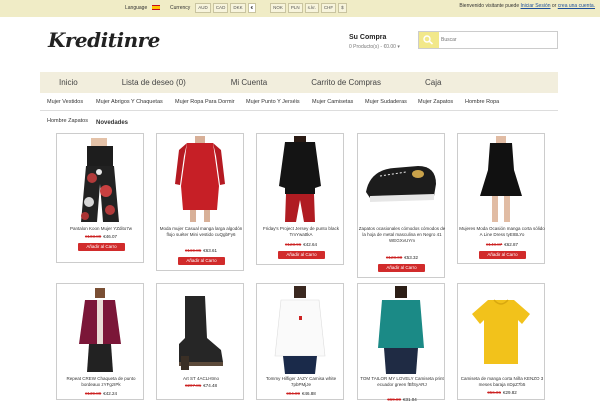 The image size is (600, 402). What do you see at coordinates (101, 229) in the screenshot?
I see `product-name: Pantalon Koon Mujer YZdito7w` at bounding box center [101, 229].